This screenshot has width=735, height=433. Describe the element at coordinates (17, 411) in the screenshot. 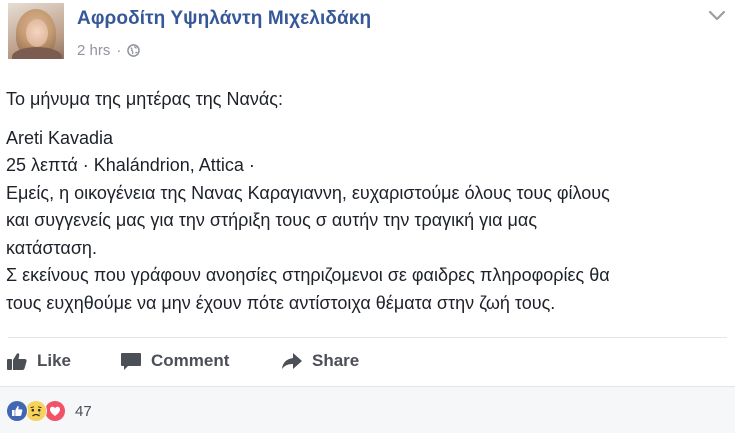

I see `like-reaction-icon` at that location.